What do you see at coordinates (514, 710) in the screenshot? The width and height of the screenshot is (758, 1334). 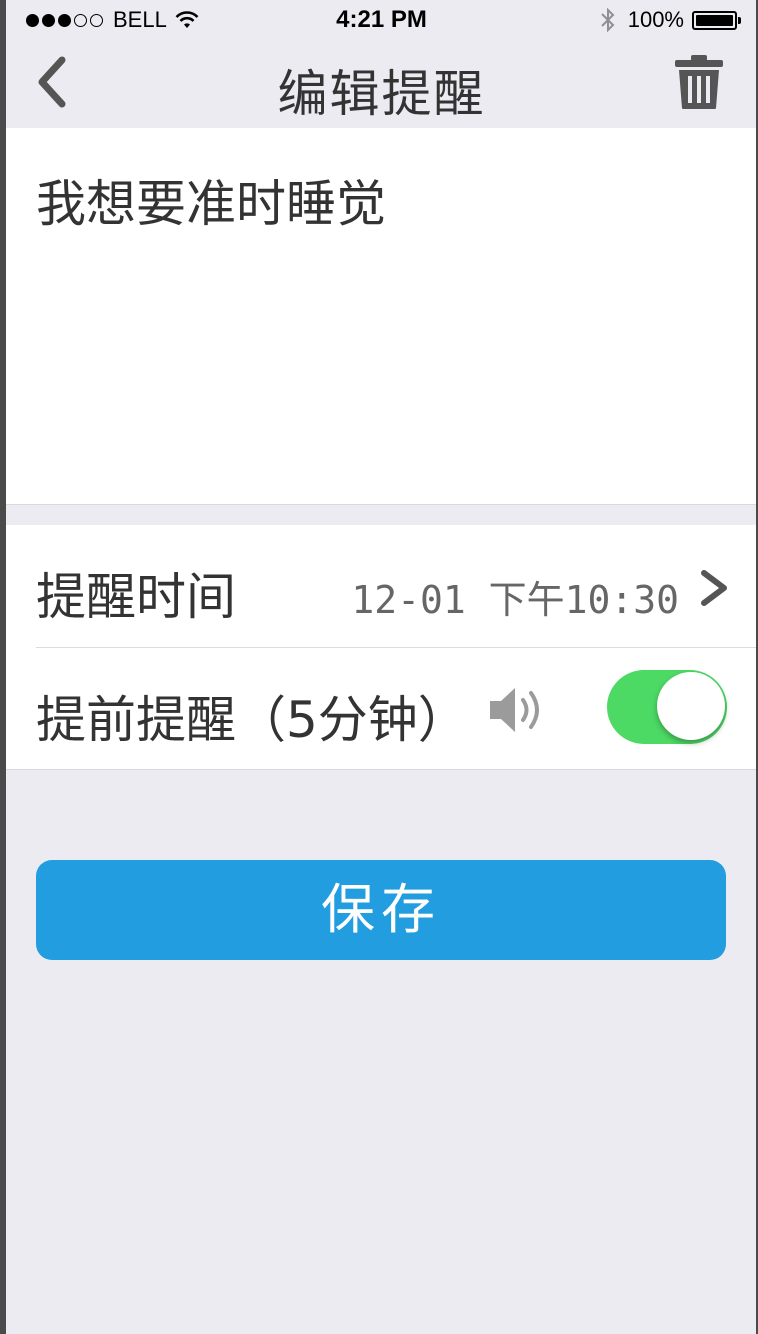 I see `speaker-icon` at bounding box center [514, 710].